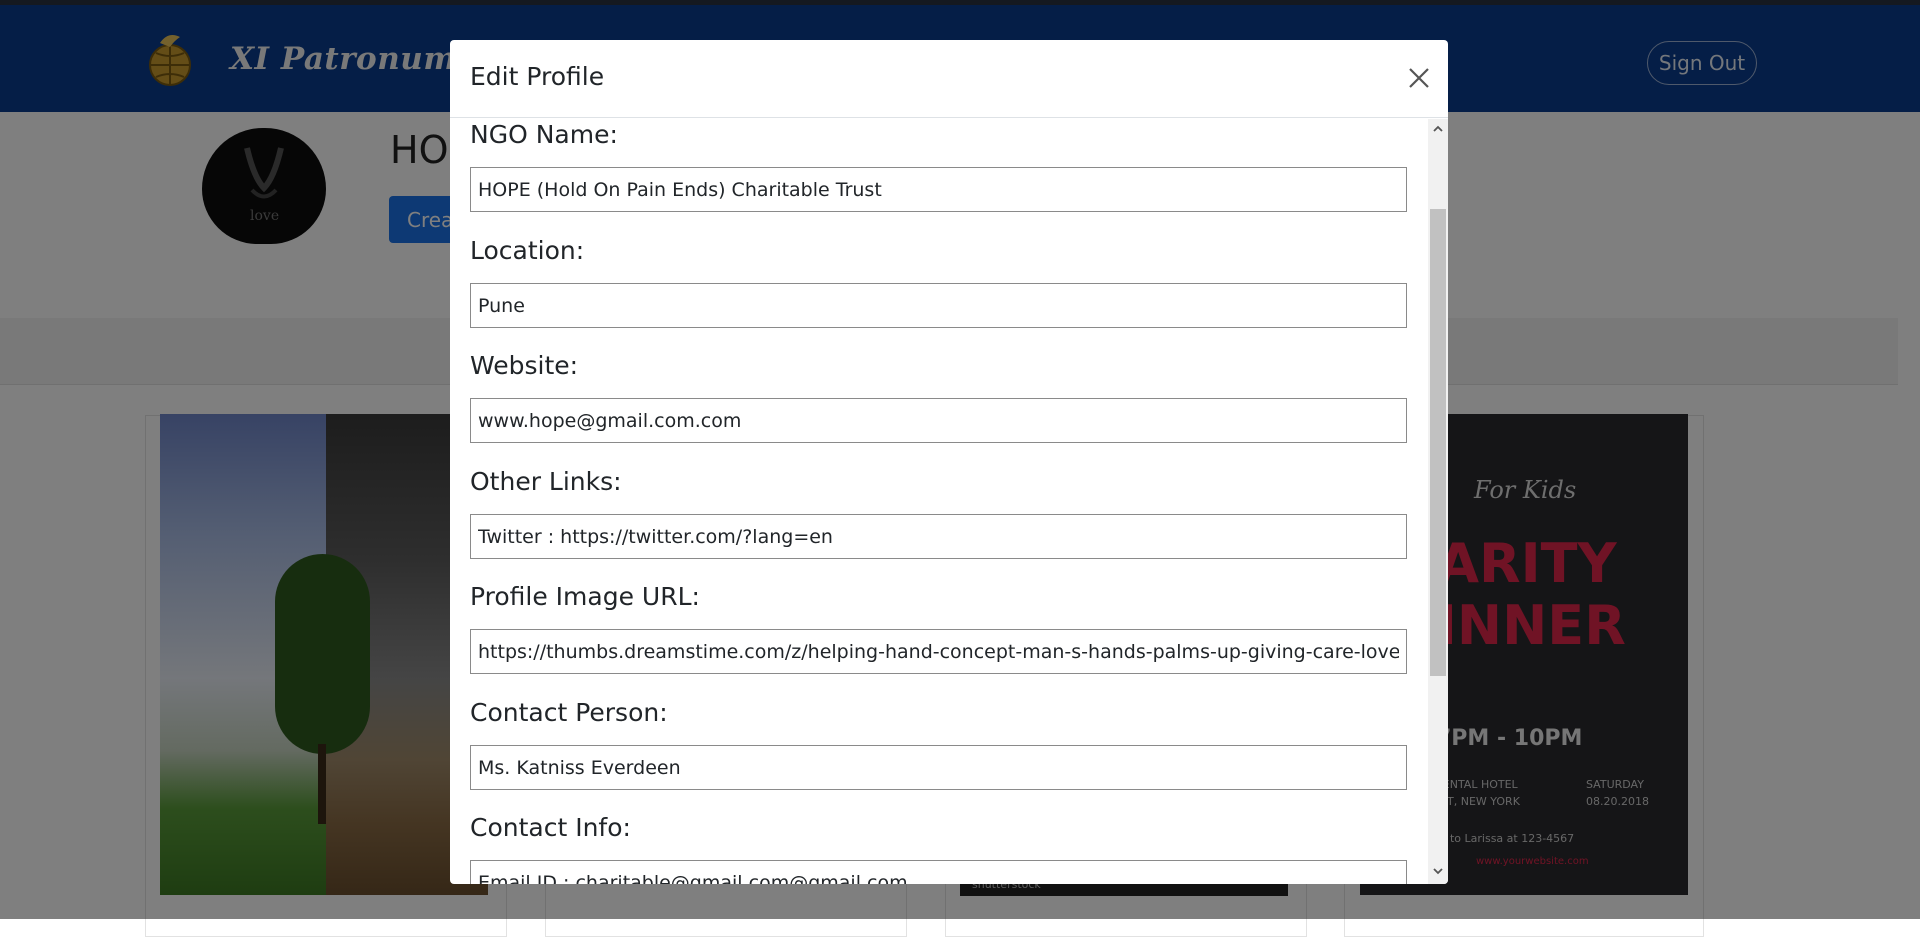 This screenshot has height=937, width=1920. What do you see at coordinates (938, 305) in the screenshot?
I see `location-field` at bounding box center [938, 305].